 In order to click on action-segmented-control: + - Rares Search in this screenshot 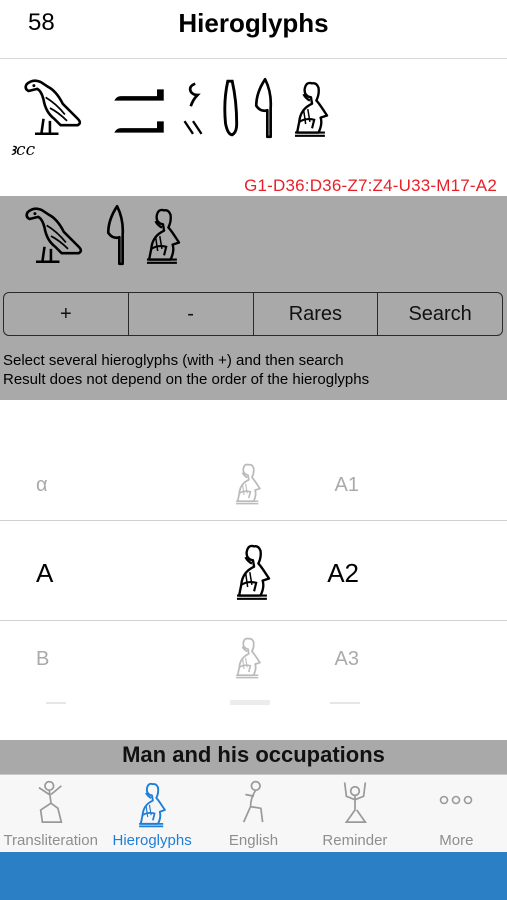, I will do `click(253, 314)`.